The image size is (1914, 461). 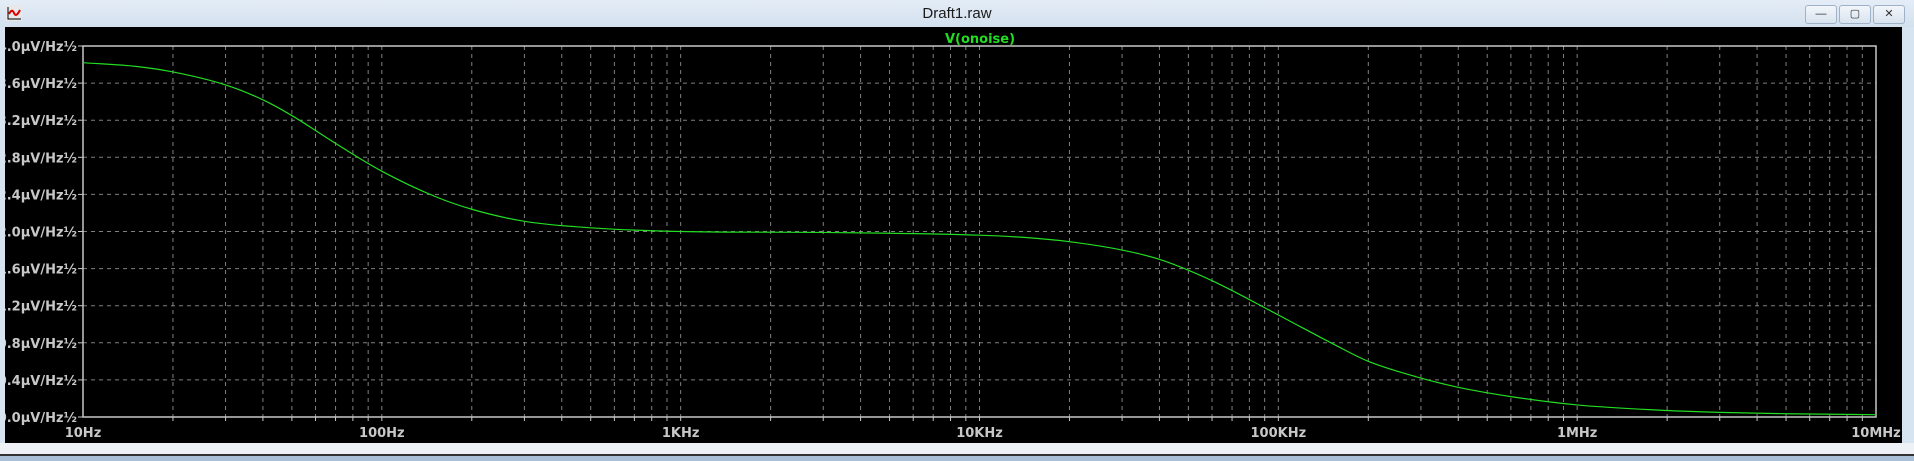 What do you see at coordinates (1875, 433) in the screenshot?
I see `x-tick-label: 10MHz` at bounding box center [1875, 433].